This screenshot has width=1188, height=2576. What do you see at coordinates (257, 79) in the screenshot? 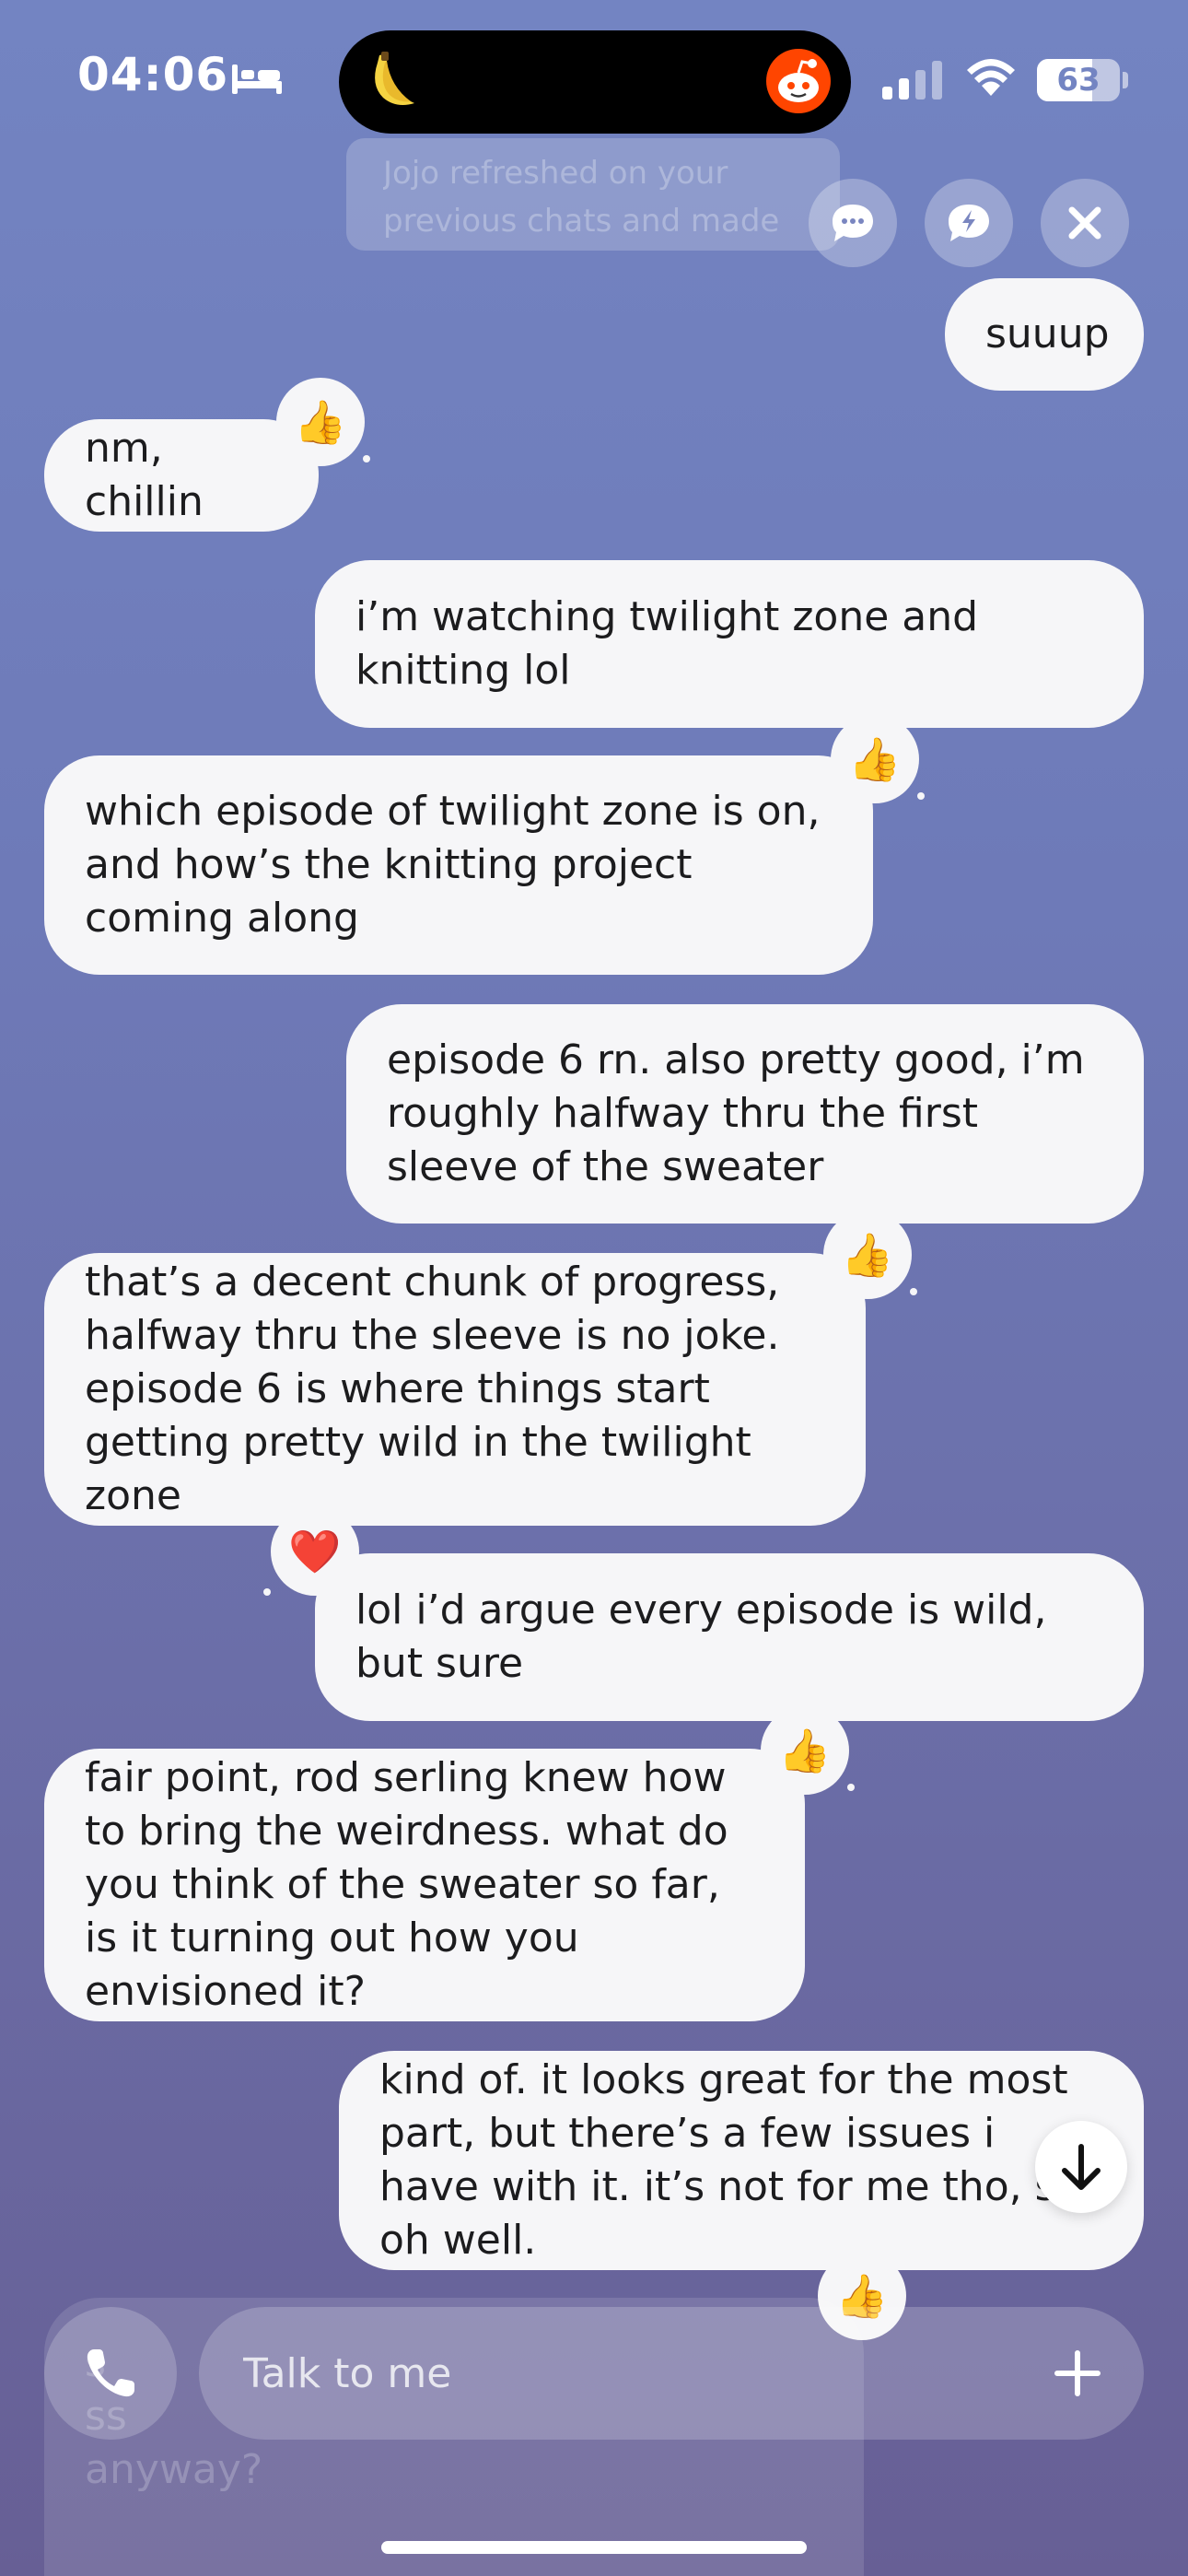
I see `bed-icon` at bounding box center [257, 79].